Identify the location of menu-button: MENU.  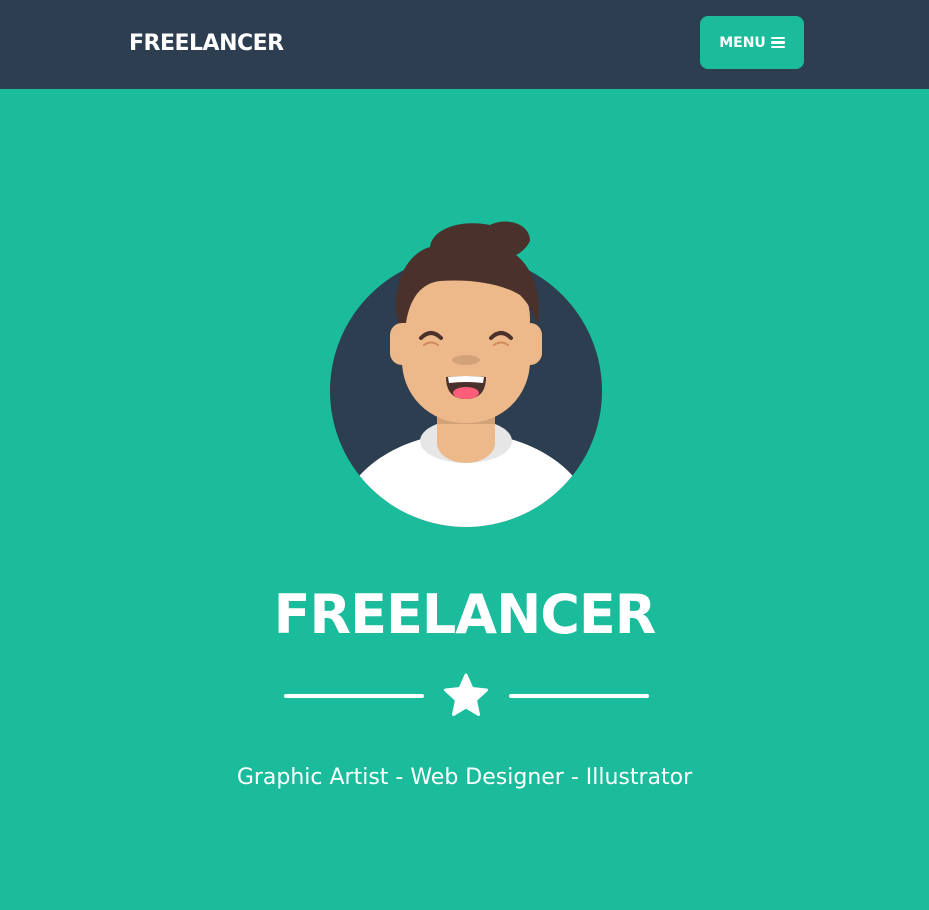
(752, 42).